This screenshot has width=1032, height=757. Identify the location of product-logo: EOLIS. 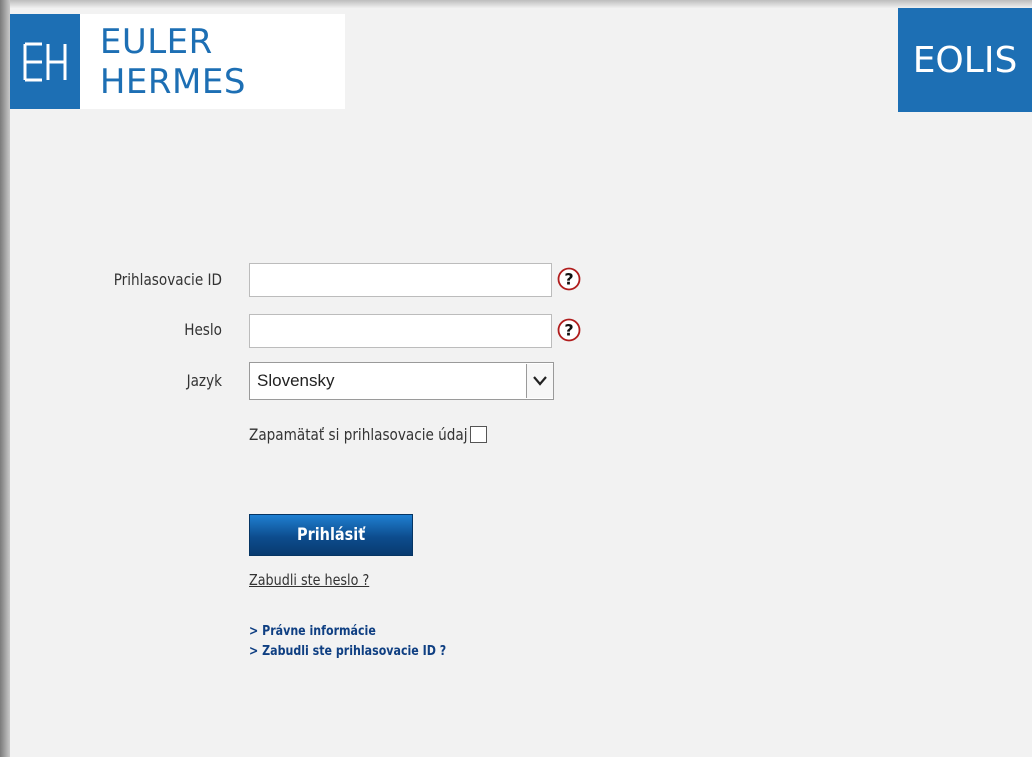
(965, 60).